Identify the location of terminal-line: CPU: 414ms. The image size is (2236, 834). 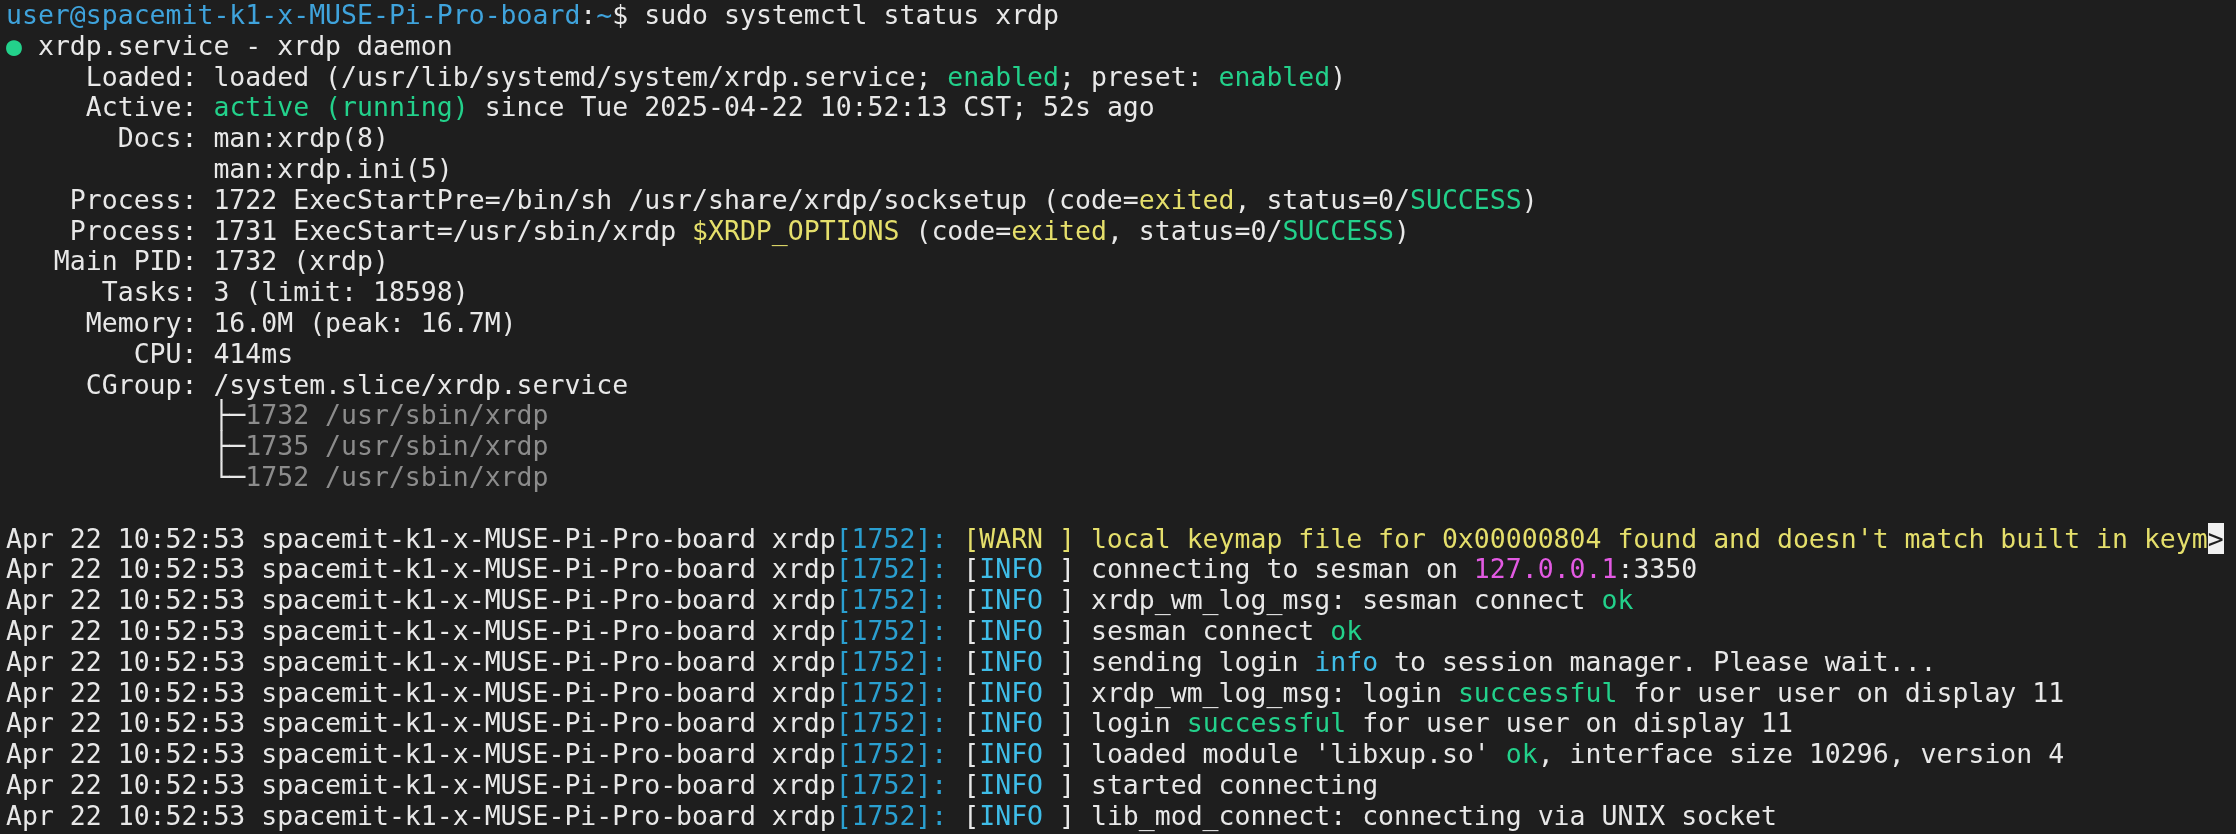
(213, 354).